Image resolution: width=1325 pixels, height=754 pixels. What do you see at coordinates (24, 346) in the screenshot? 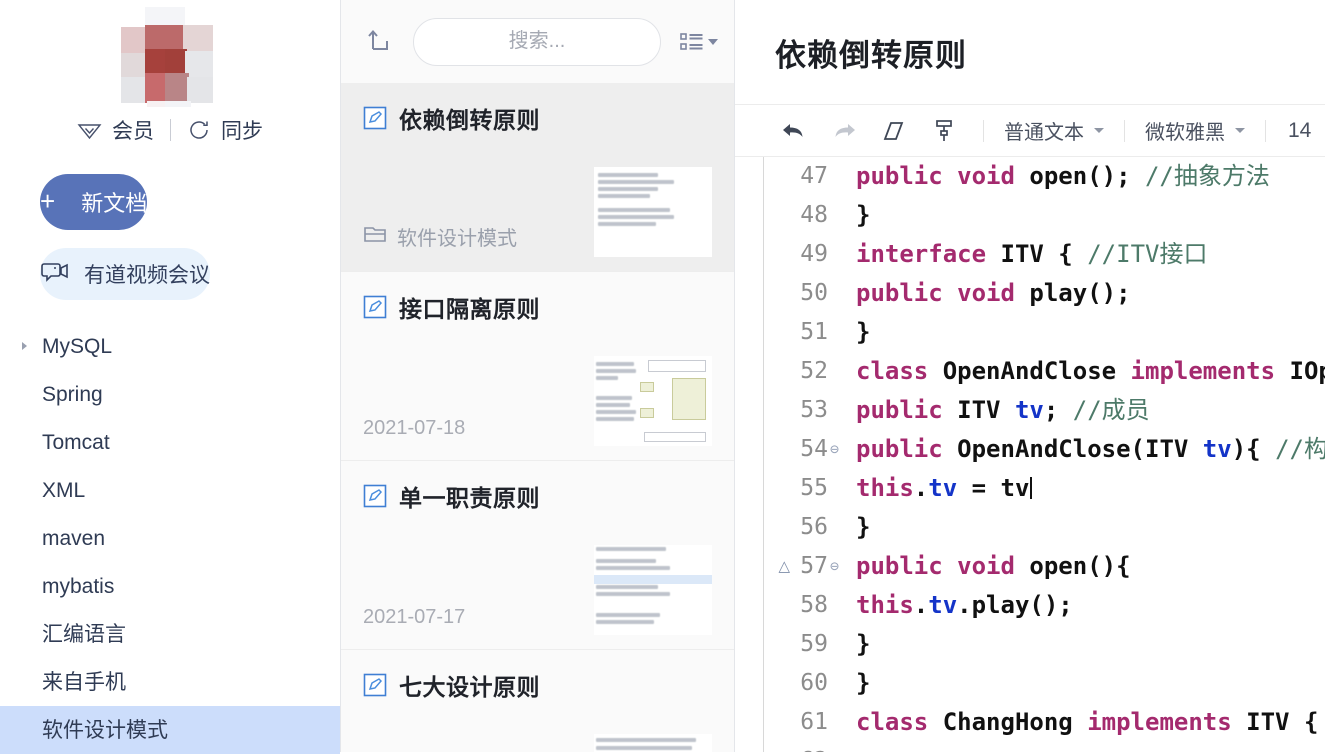
I see `chevron-right-icon` at bounding box center [24, 346].